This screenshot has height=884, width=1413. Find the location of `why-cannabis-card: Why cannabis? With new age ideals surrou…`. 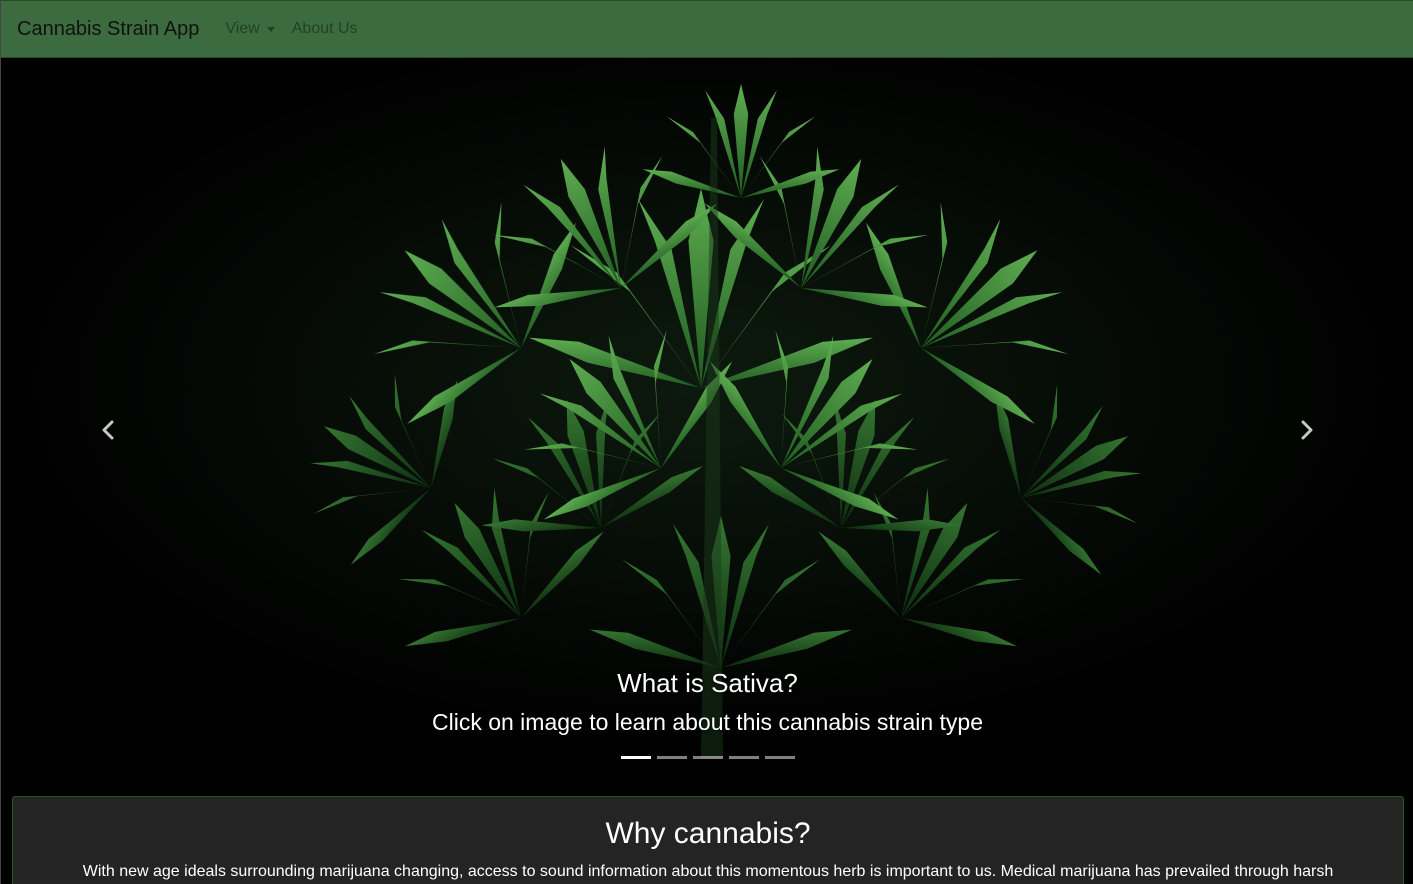

why-cannabis-card: Why cannabis? With new age ideals surrou… is located at coordinates (708, 840).